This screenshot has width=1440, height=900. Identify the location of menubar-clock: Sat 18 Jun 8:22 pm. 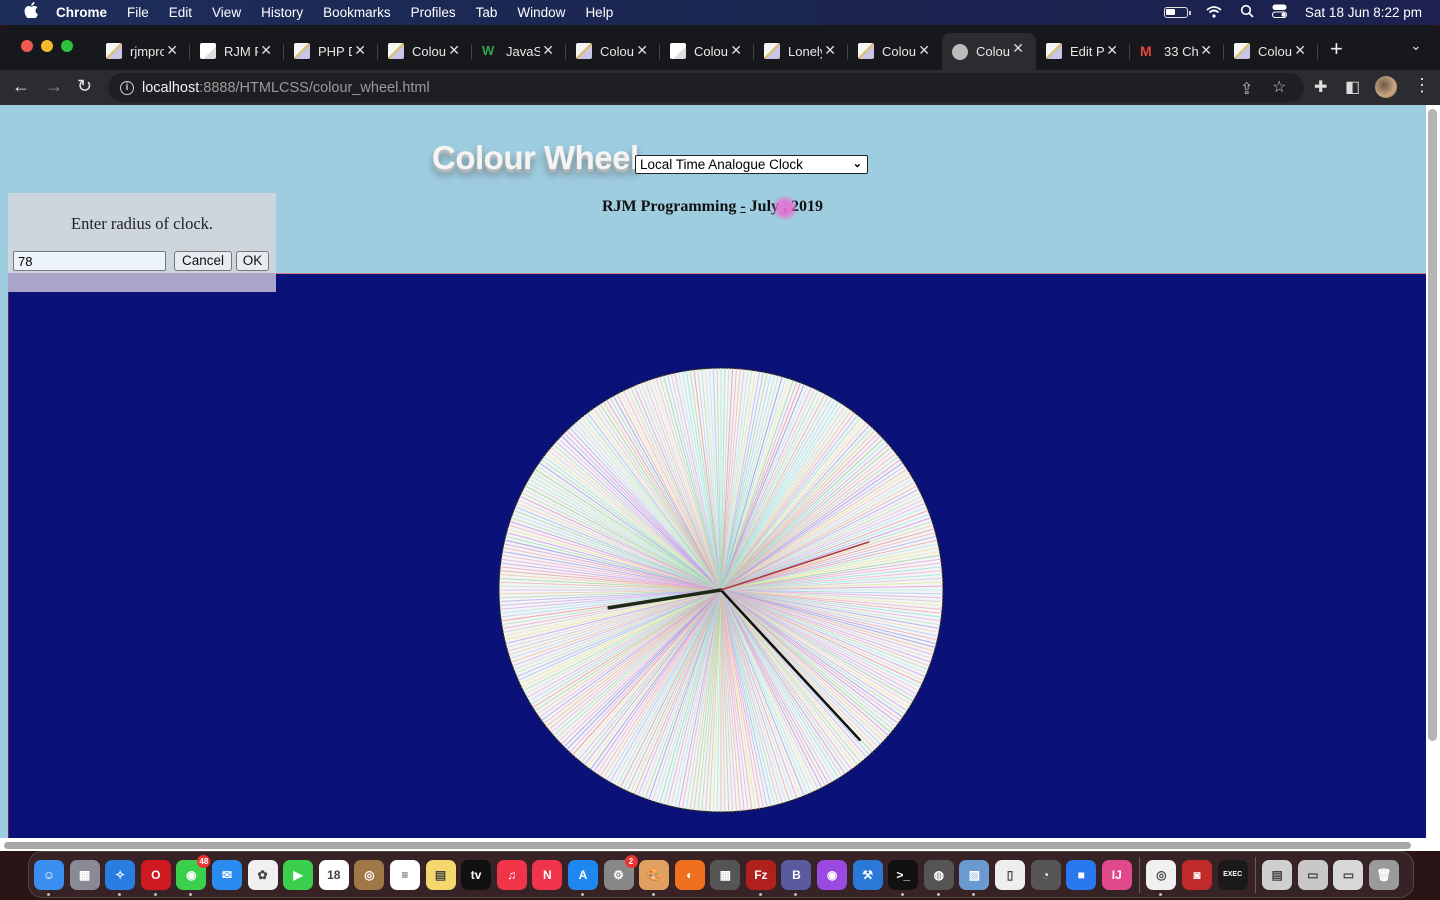
(1363, 12).